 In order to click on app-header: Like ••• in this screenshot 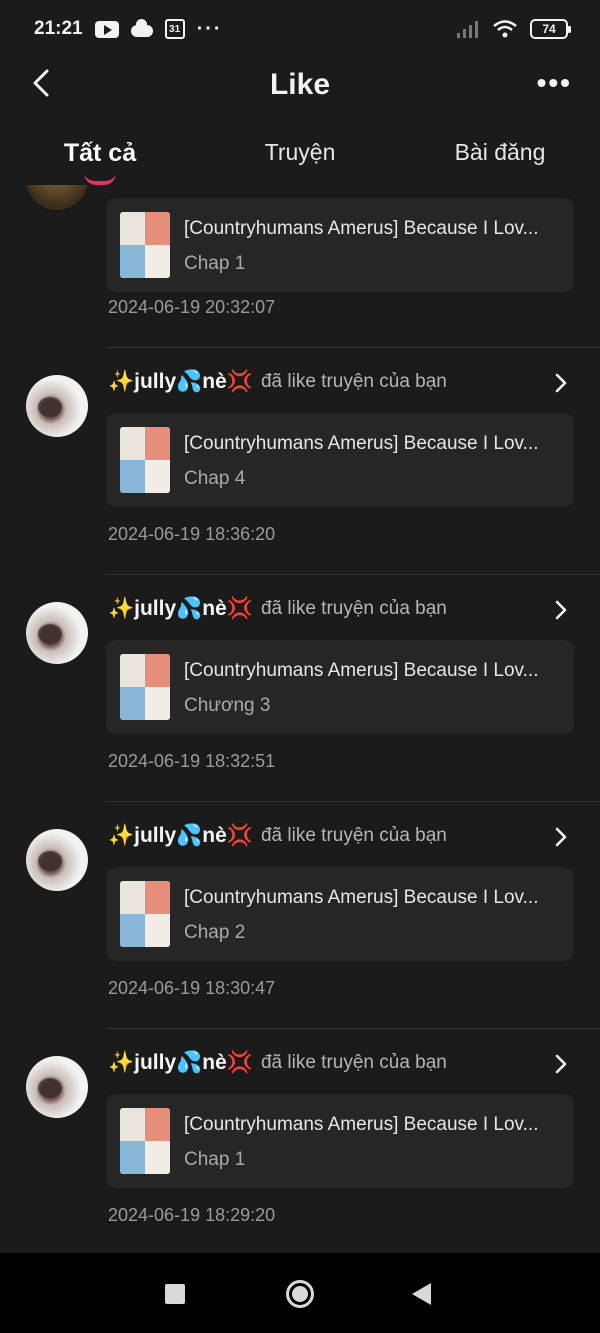, I will do `click(300, 85)`.